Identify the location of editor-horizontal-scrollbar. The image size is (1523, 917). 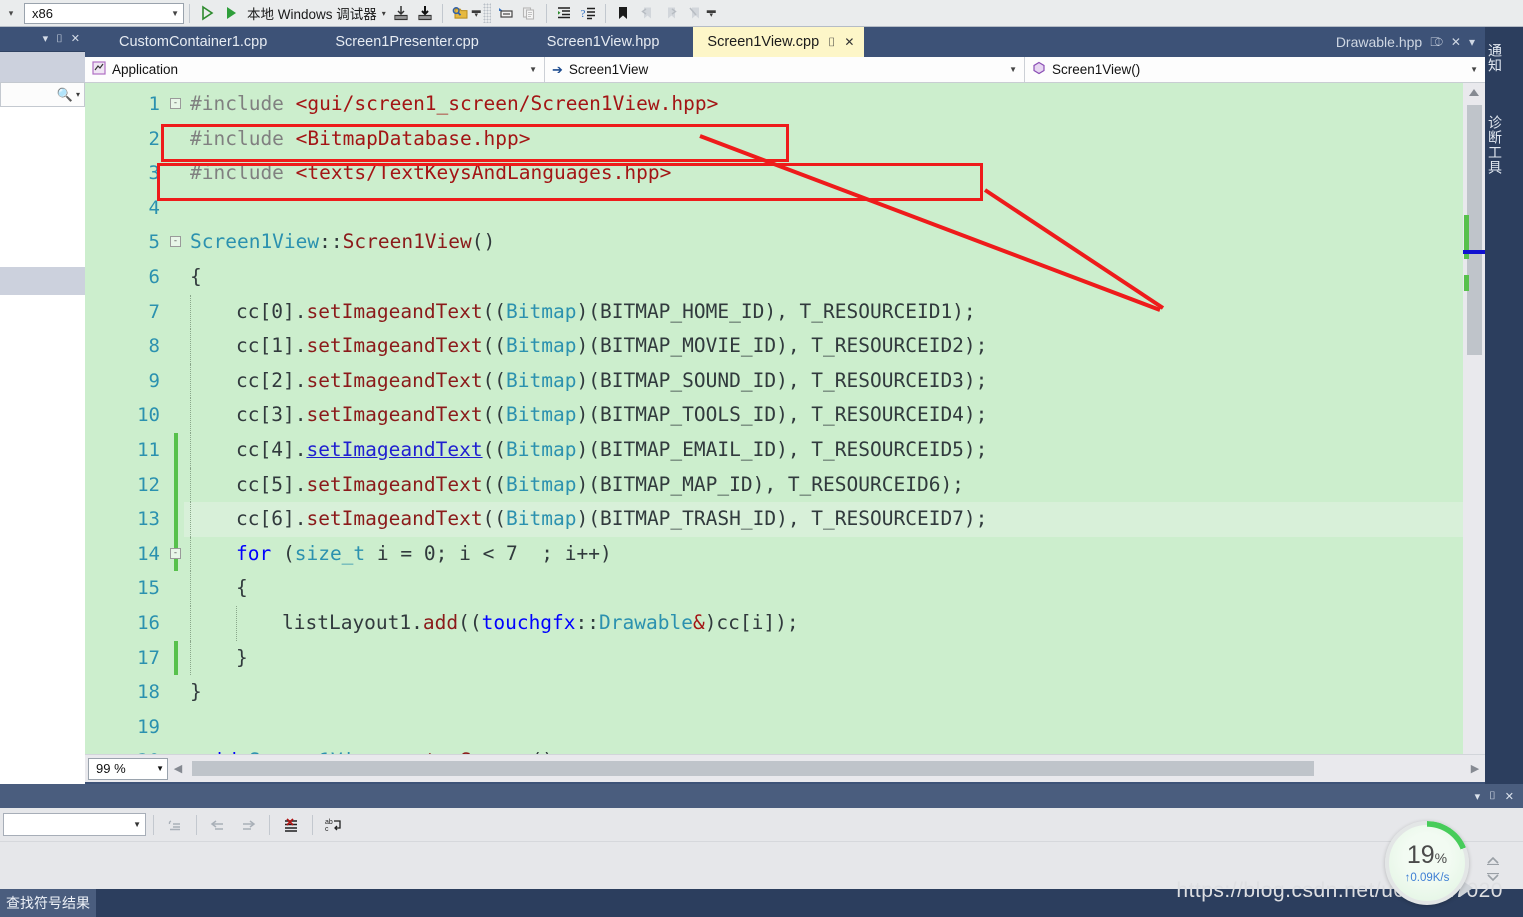
(826, 768).